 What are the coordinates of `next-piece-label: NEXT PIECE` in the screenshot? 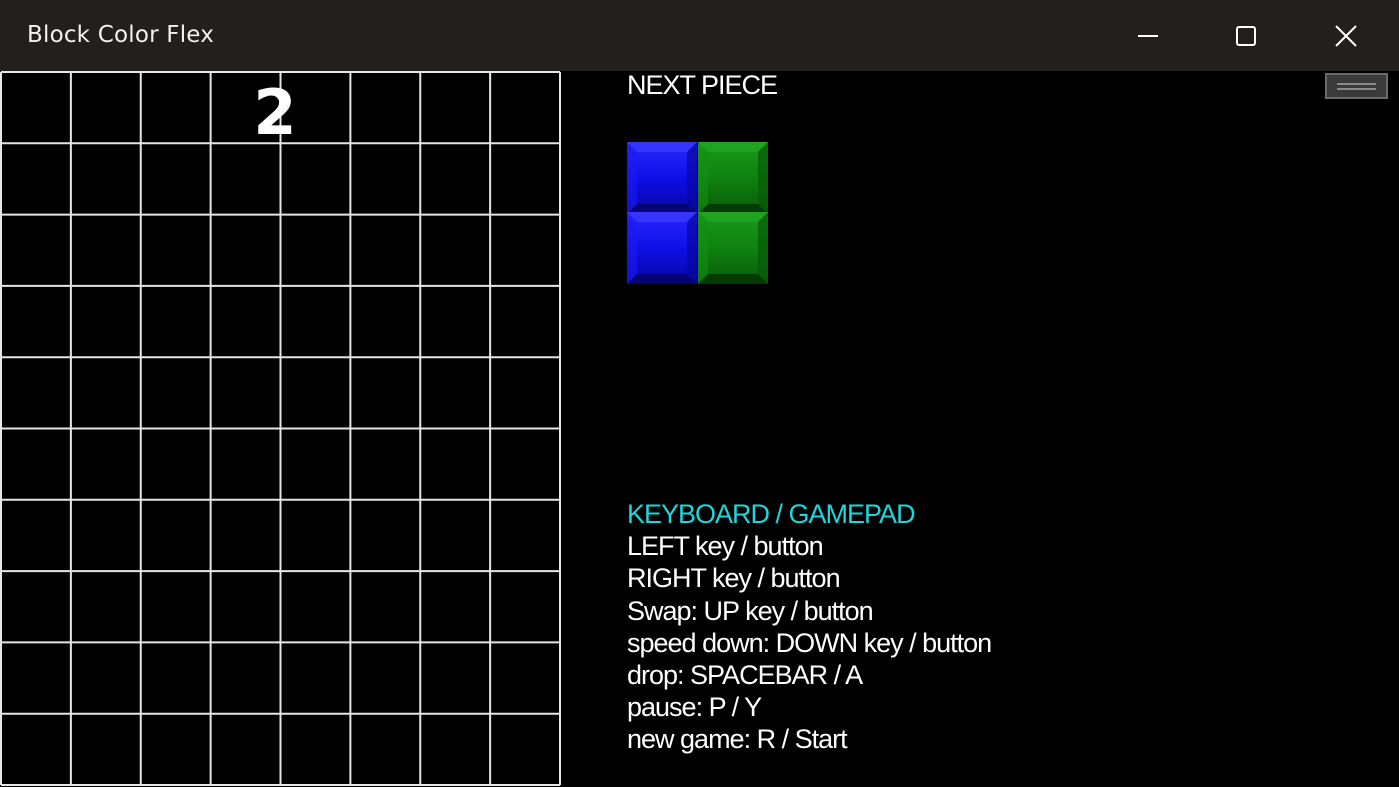 It's located at (702, 85).